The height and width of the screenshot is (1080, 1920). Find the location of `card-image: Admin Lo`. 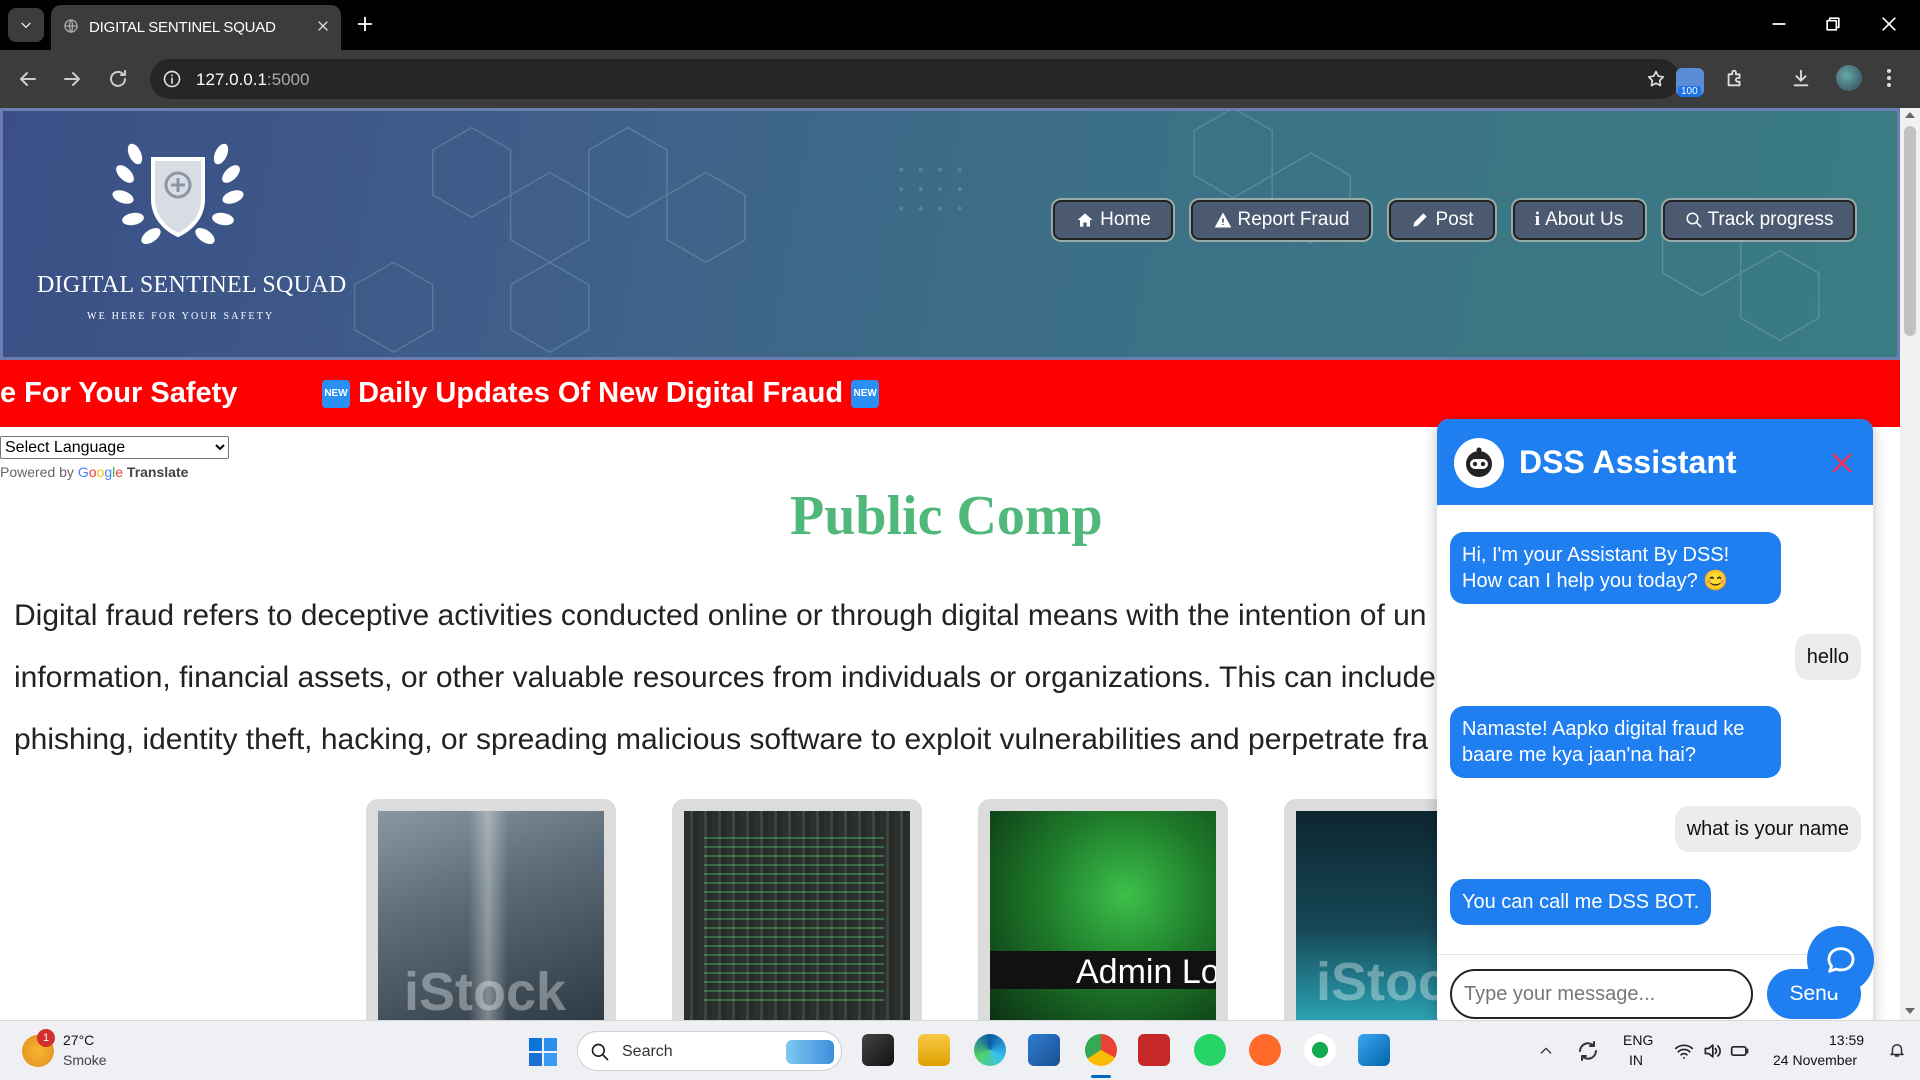

card-image: Admin Lo is located at coordinates (1103, 915).